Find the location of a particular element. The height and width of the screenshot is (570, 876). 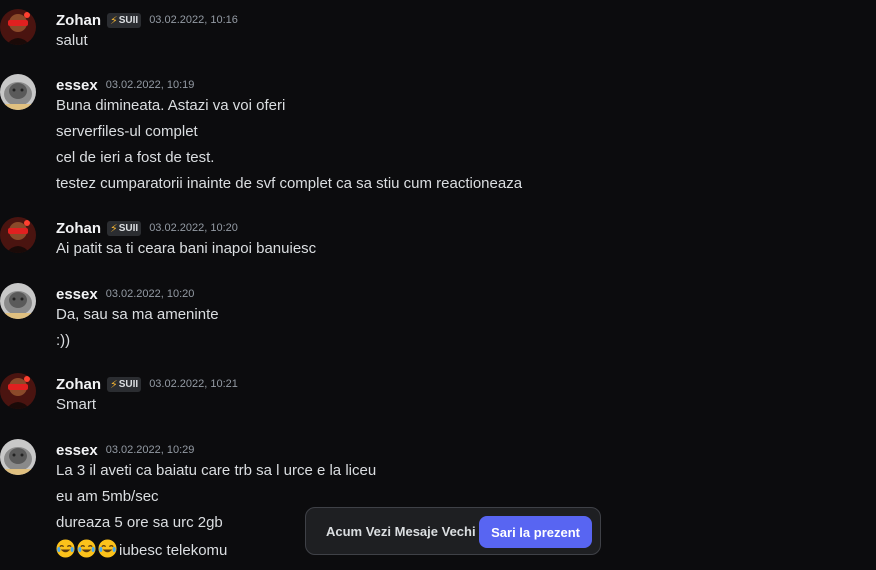

message-header: essex 03.02.2022, 10:19 is located at coordinates (125, 85).